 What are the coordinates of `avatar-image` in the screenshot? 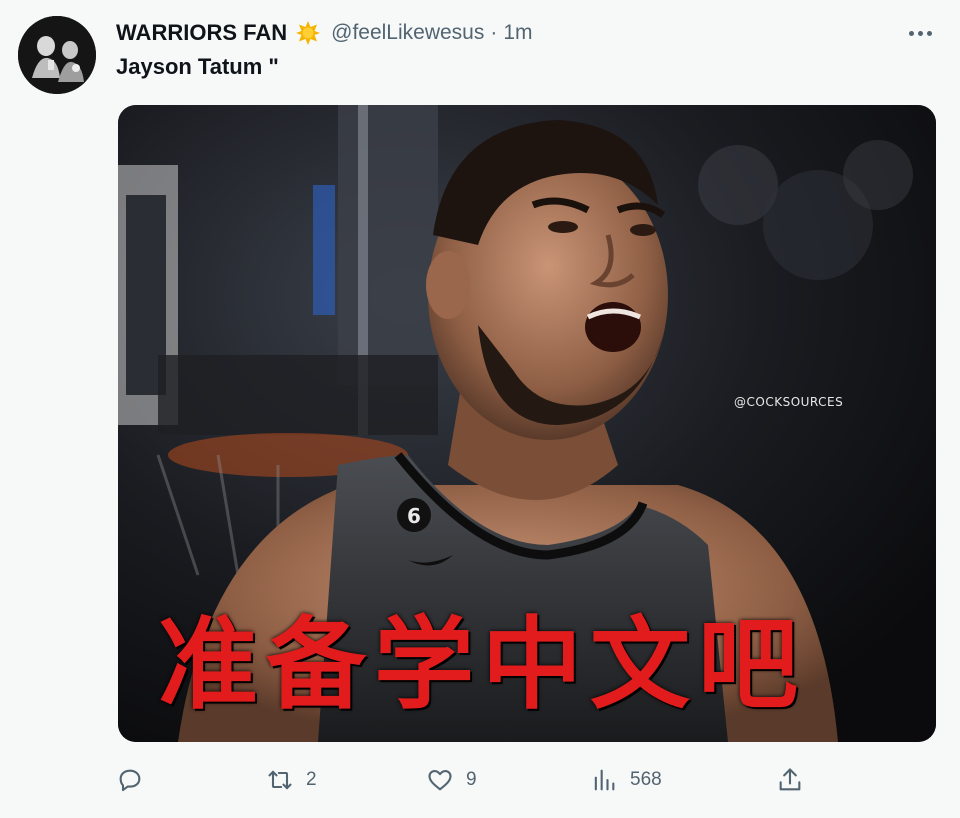 It's located at (57, 55).